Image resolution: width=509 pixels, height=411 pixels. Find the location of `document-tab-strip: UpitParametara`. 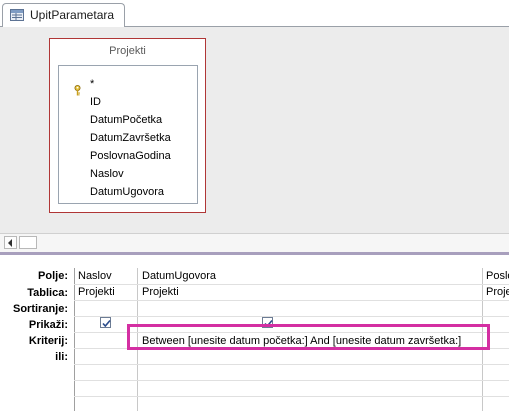

document-tab-strip: UpitParametara is located at coordinates (254, 13).